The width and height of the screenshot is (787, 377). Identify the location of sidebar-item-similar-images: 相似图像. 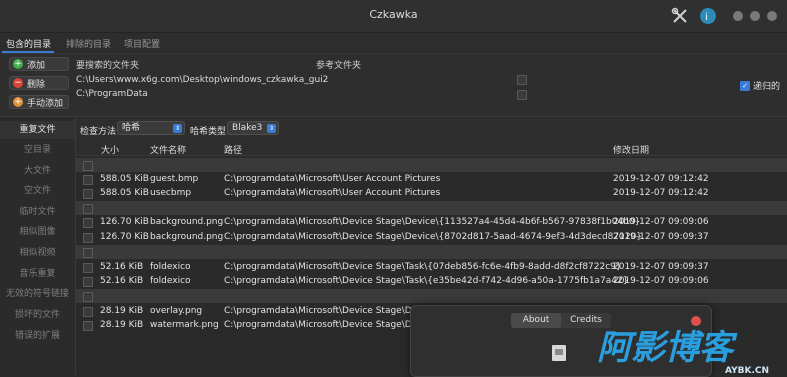
(37, 232).